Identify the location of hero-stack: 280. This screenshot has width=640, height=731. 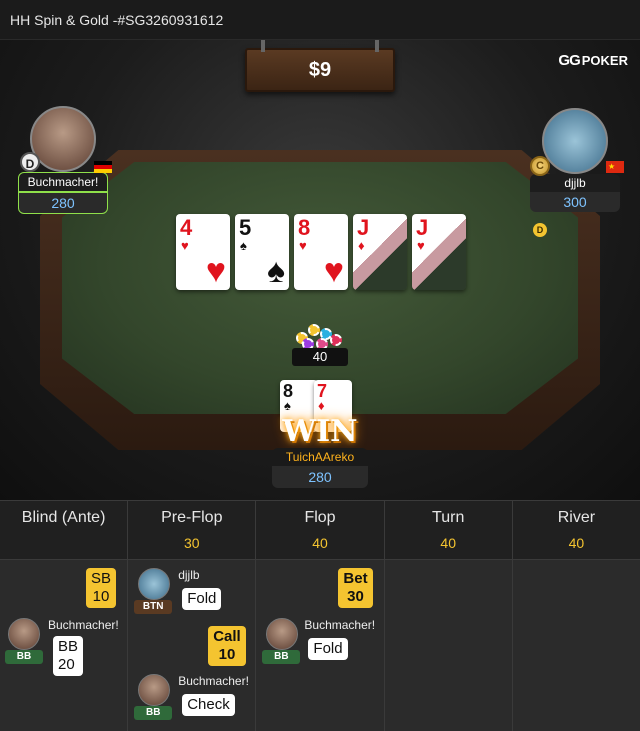
(320, 477).